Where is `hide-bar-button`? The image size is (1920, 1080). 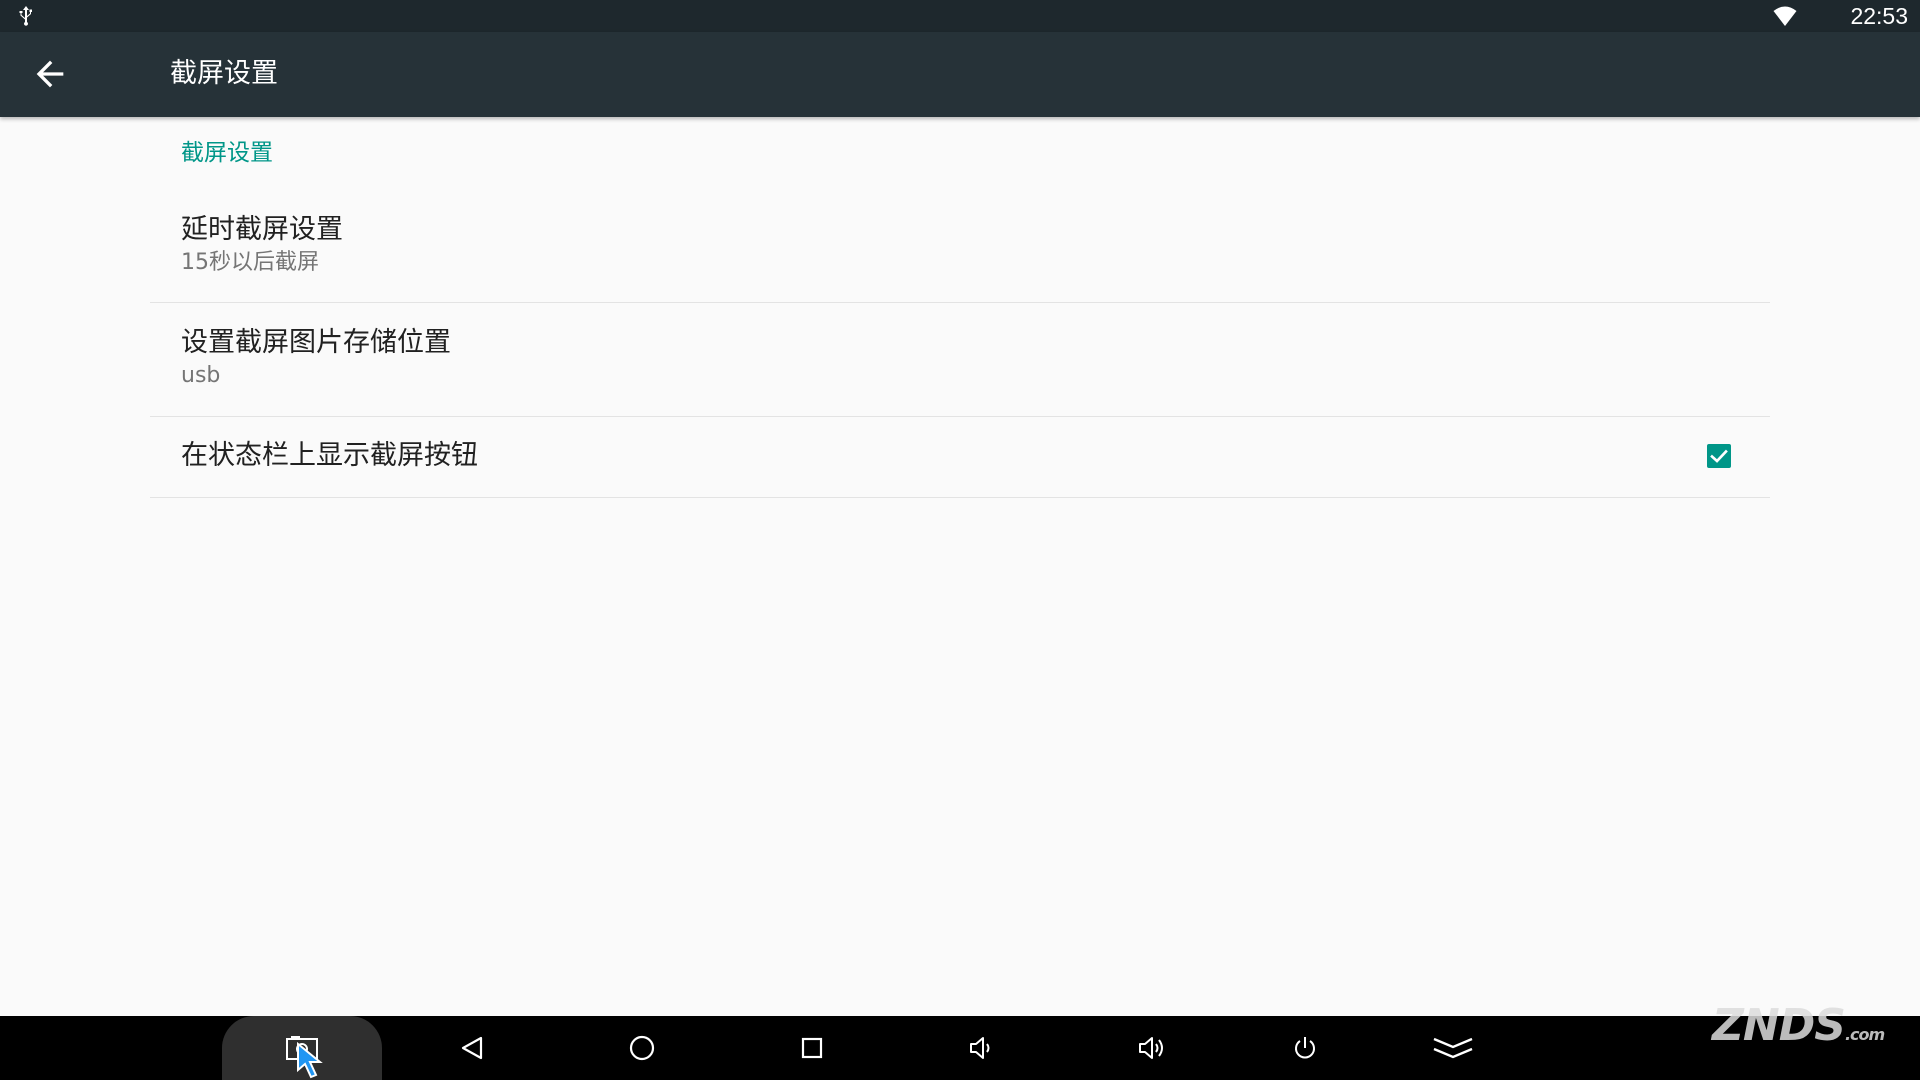 hide-bar-button is located at coordinates (1453, 1048).